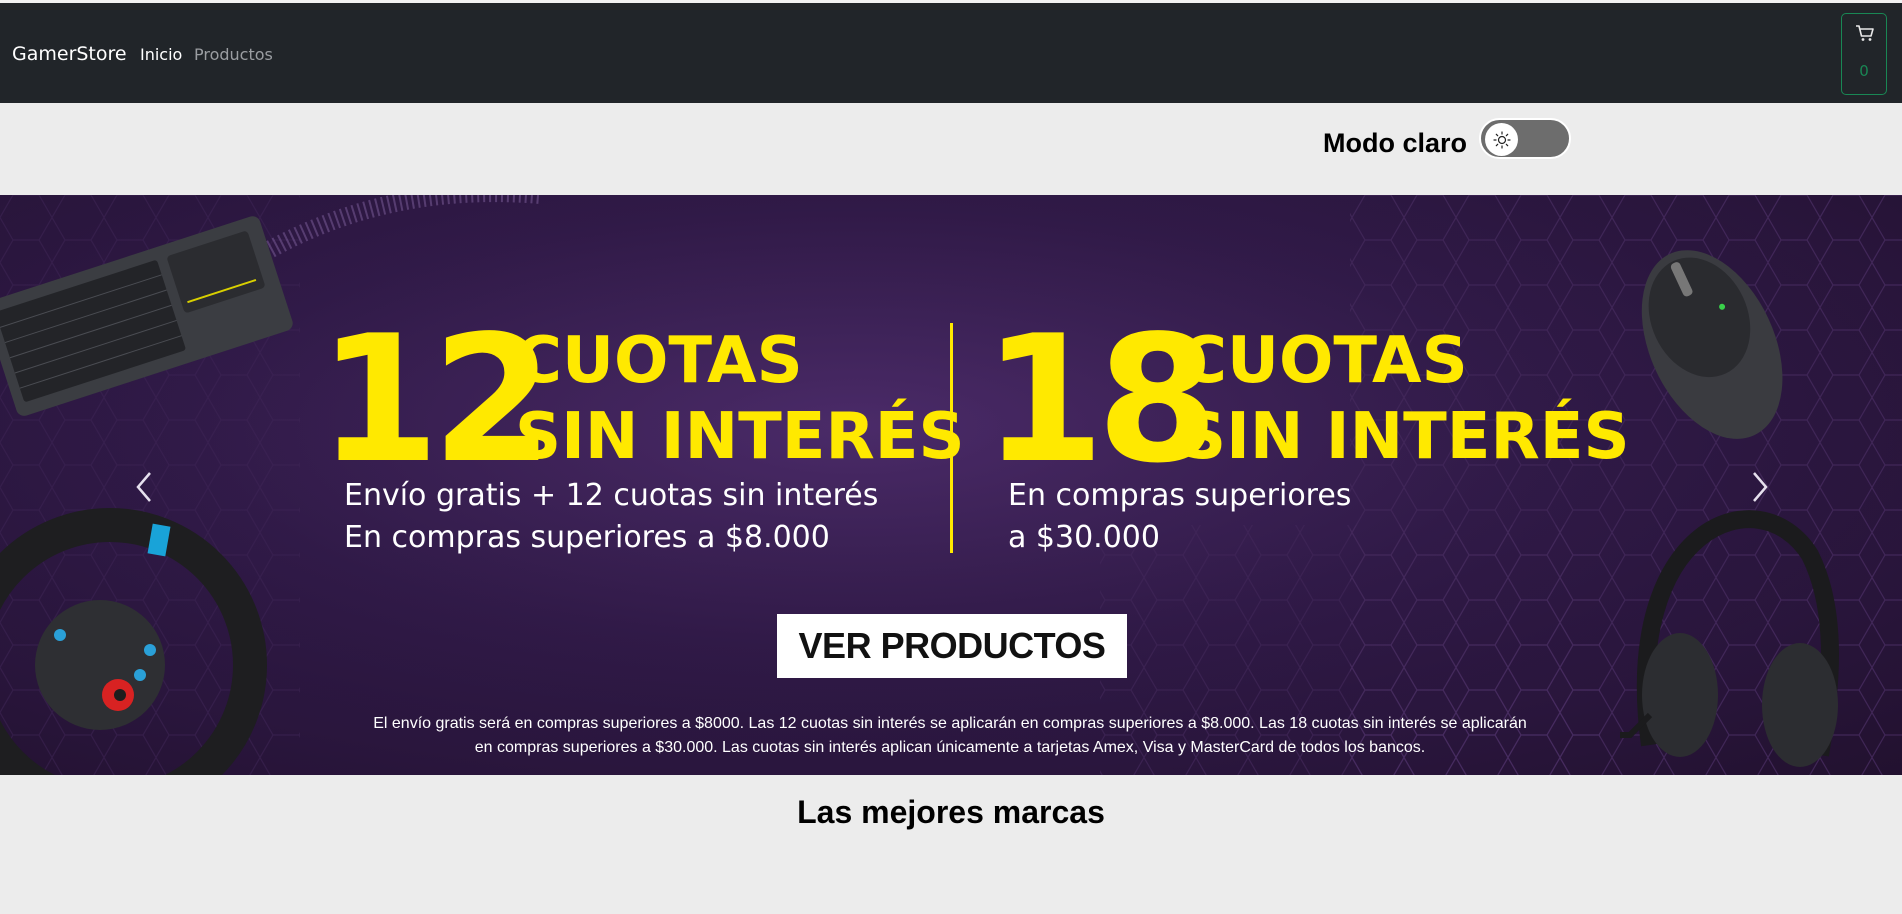 The height and width of the screenshot is (914, 1902). Describe the element at coordinates (659, 361) in the screenshot. I see `offer-left-line1: CUOTAS` at that location.